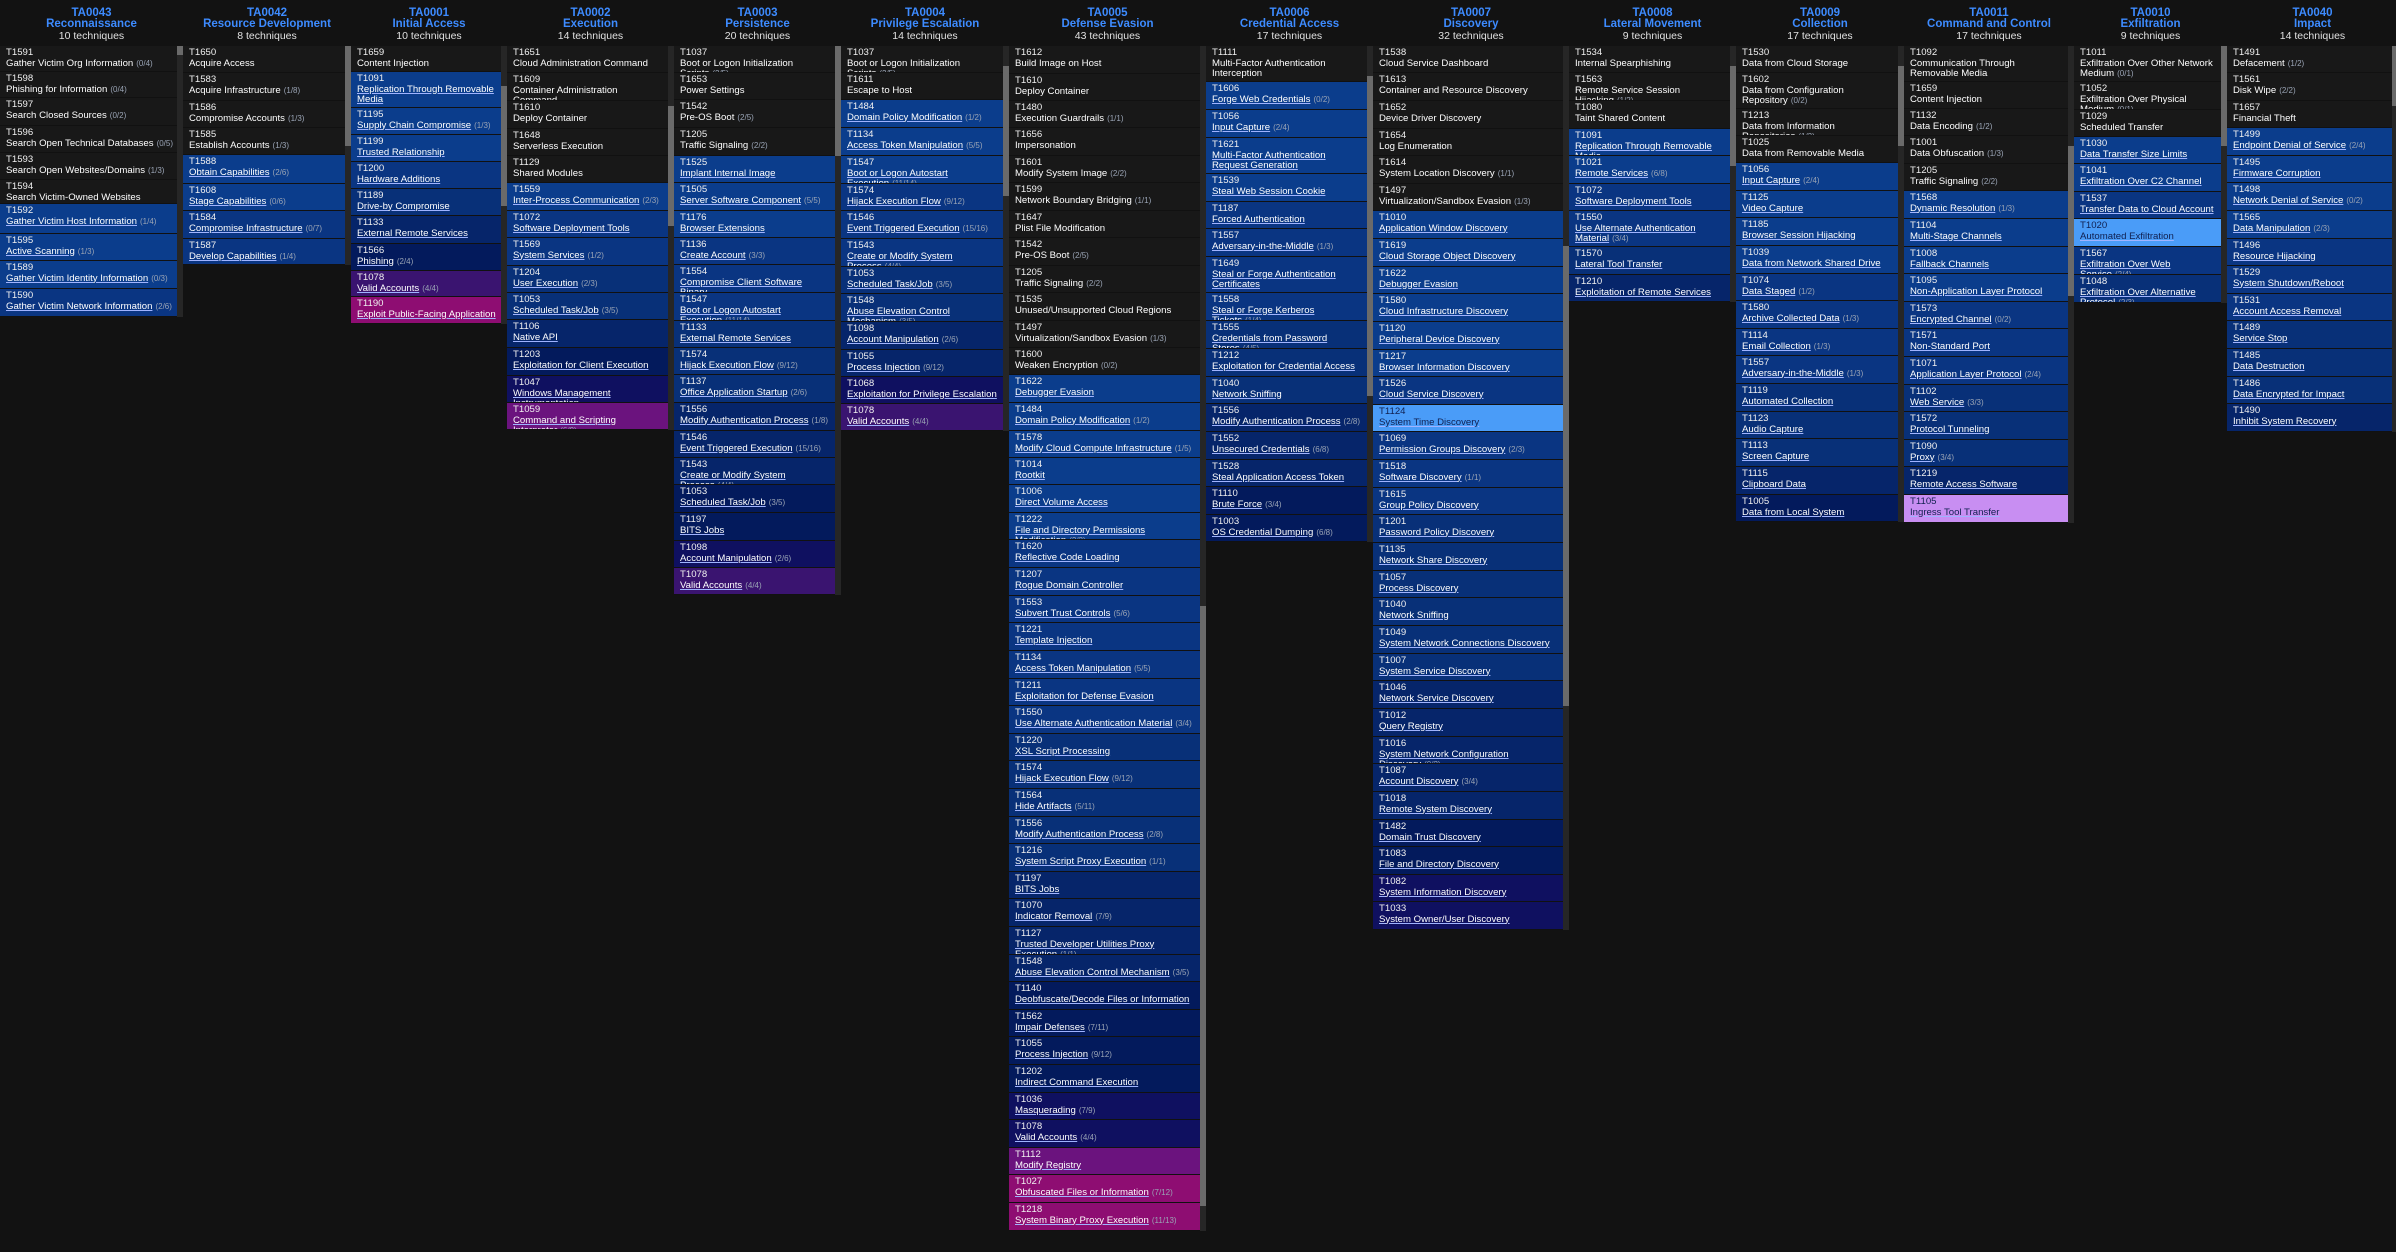  Describe the element at coordinates (1104, 60) in the screenshot. I see `technique-cell: T1612 Build Image on Host` at that location.